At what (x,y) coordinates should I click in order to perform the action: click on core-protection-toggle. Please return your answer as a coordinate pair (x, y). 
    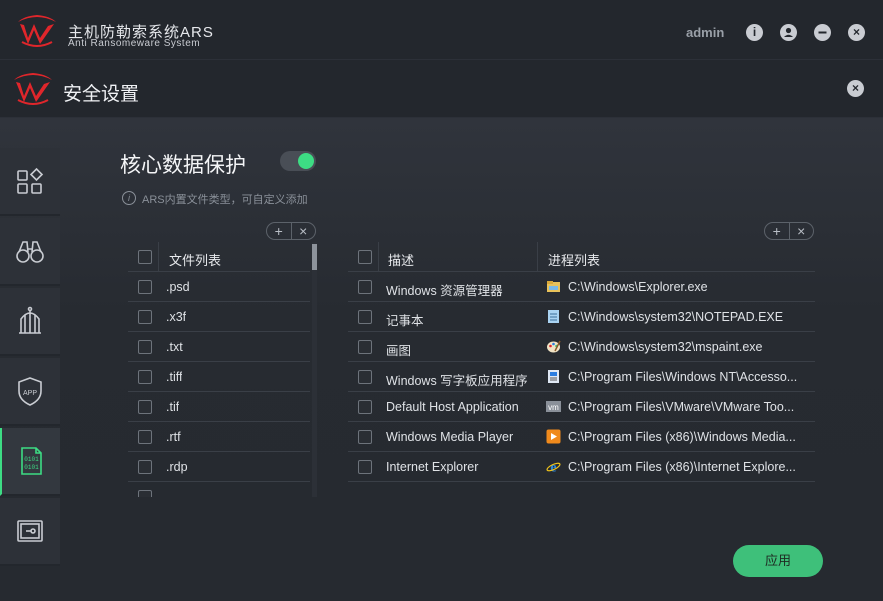
    Looking at the image, I should click on (298, 161).